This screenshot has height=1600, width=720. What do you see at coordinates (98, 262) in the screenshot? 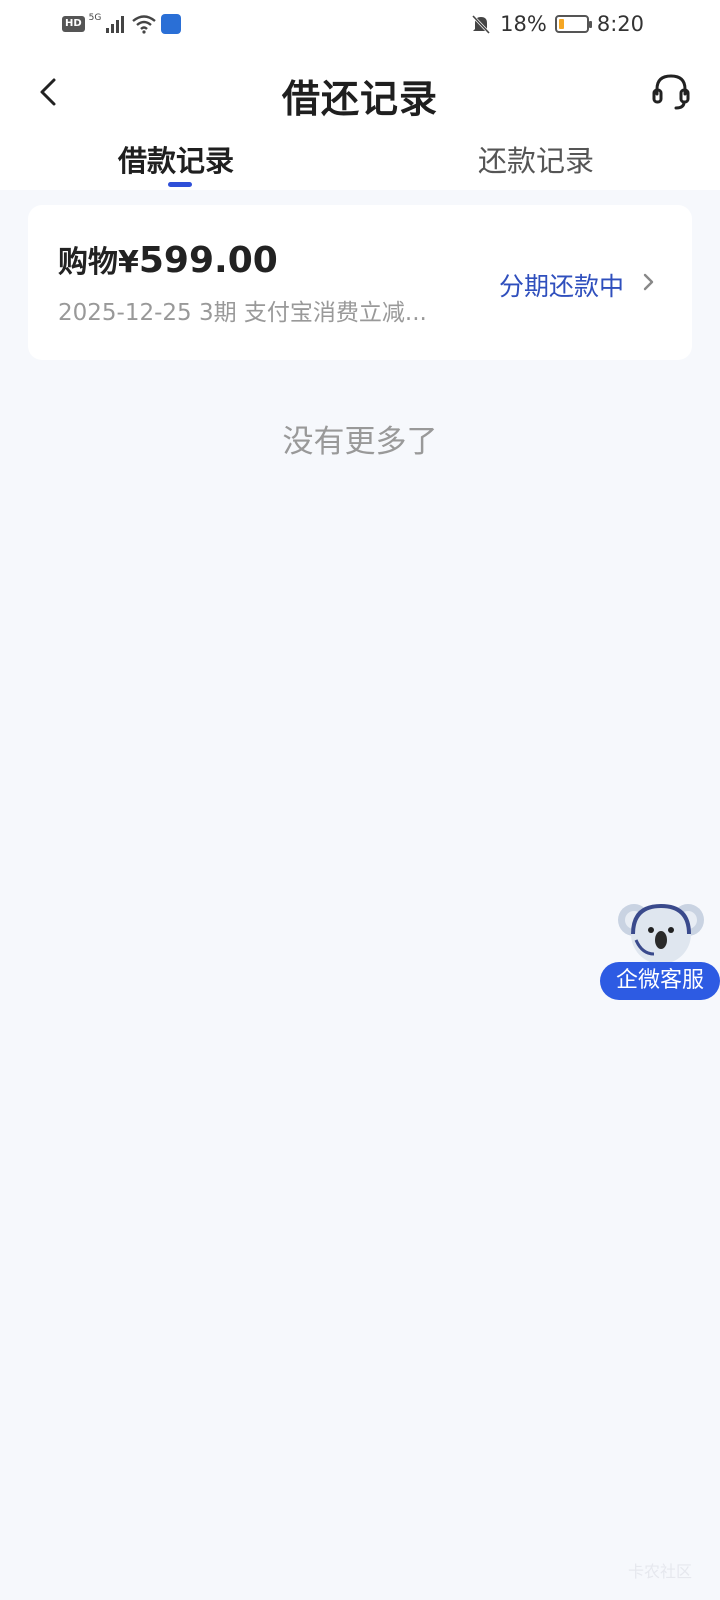
I see `amount-prefix: 购物¥` at bounding box center [98, 262].